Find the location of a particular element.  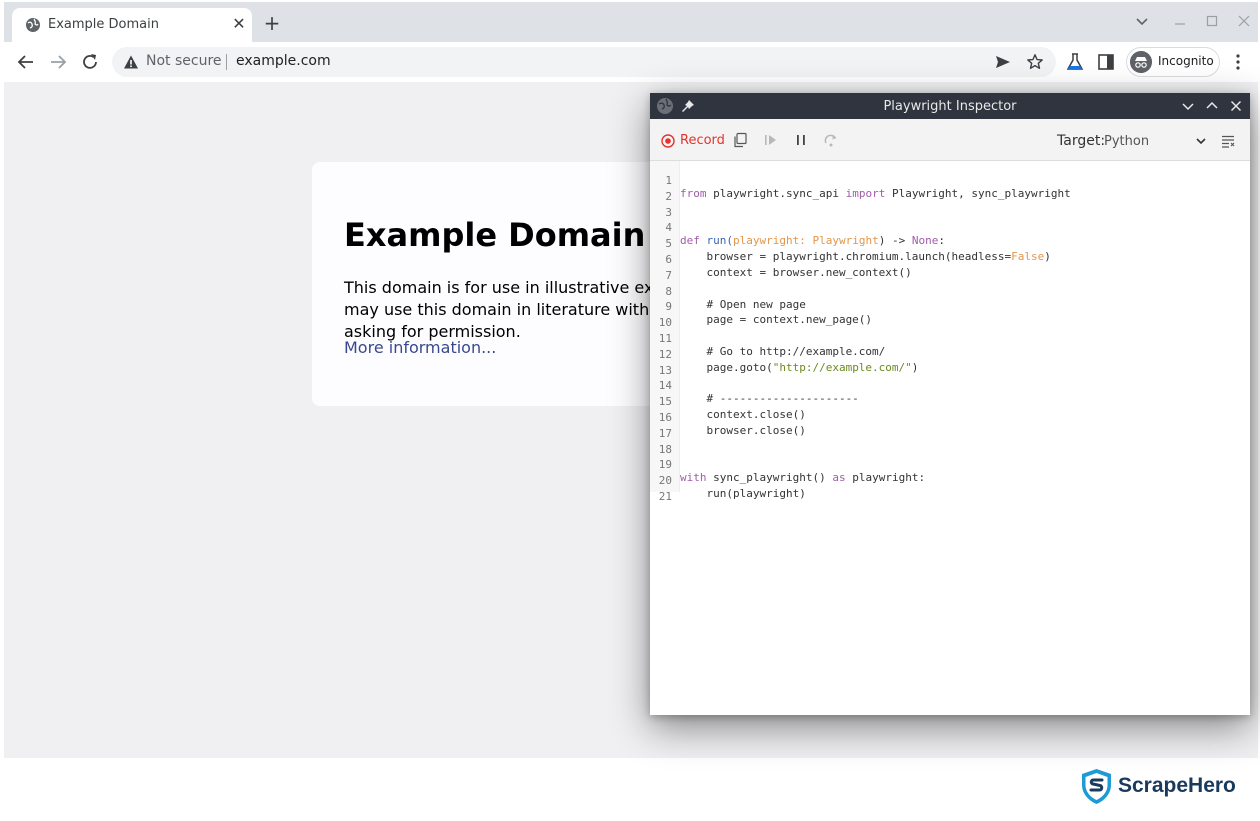

bookmark-star-icon is located at coordinates (1035, 62).